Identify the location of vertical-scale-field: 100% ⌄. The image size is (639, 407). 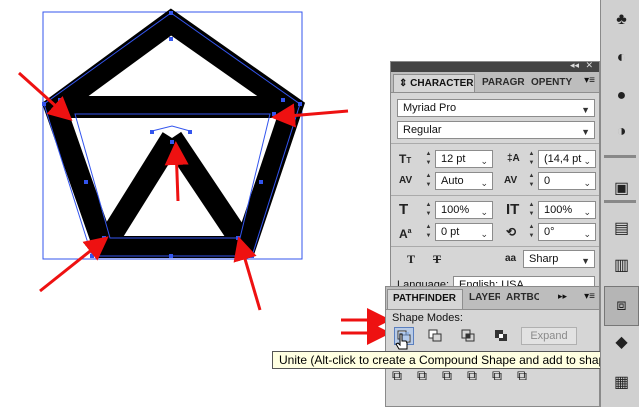
(567, 210).